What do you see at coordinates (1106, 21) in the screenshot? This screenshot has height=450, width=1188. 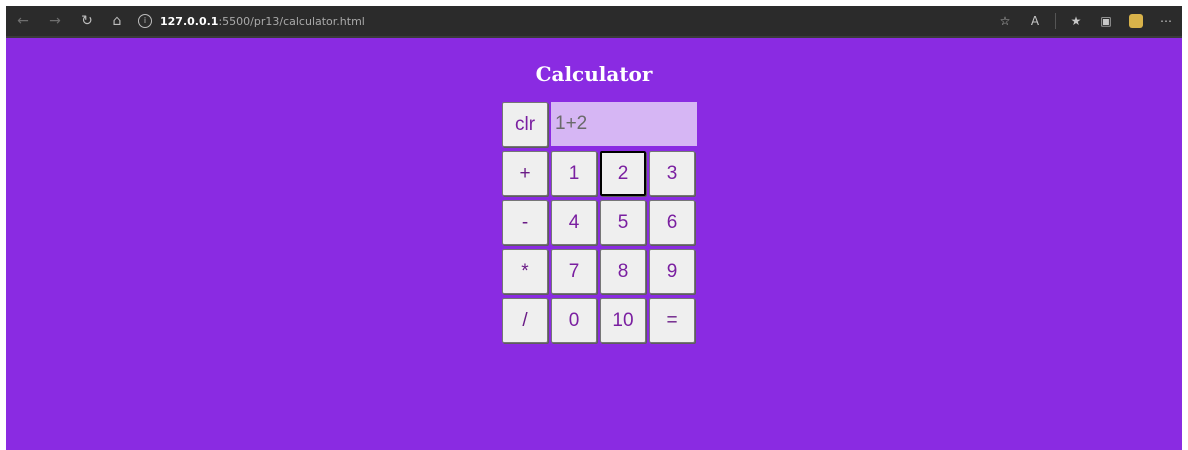 I see `collections-icon: ▣` at bounding box center [1106, 21].